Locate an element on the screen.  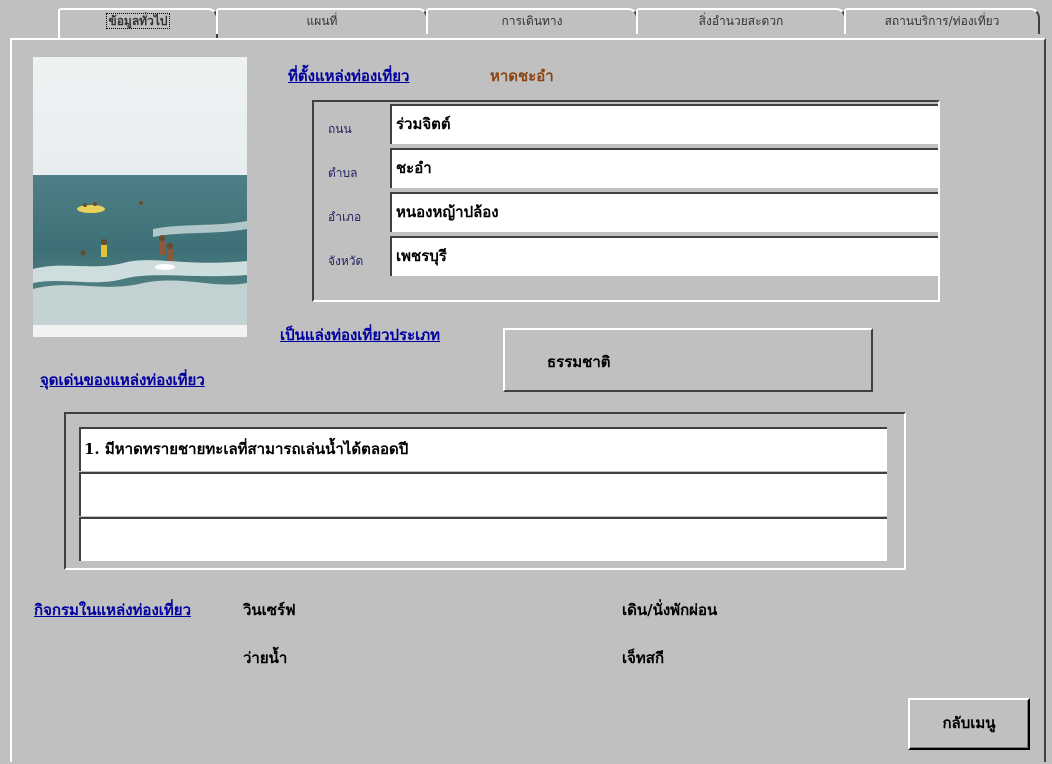
tab-services: สถานบริการ/ท่องเที่ยว is located at coordinates (942, 21).